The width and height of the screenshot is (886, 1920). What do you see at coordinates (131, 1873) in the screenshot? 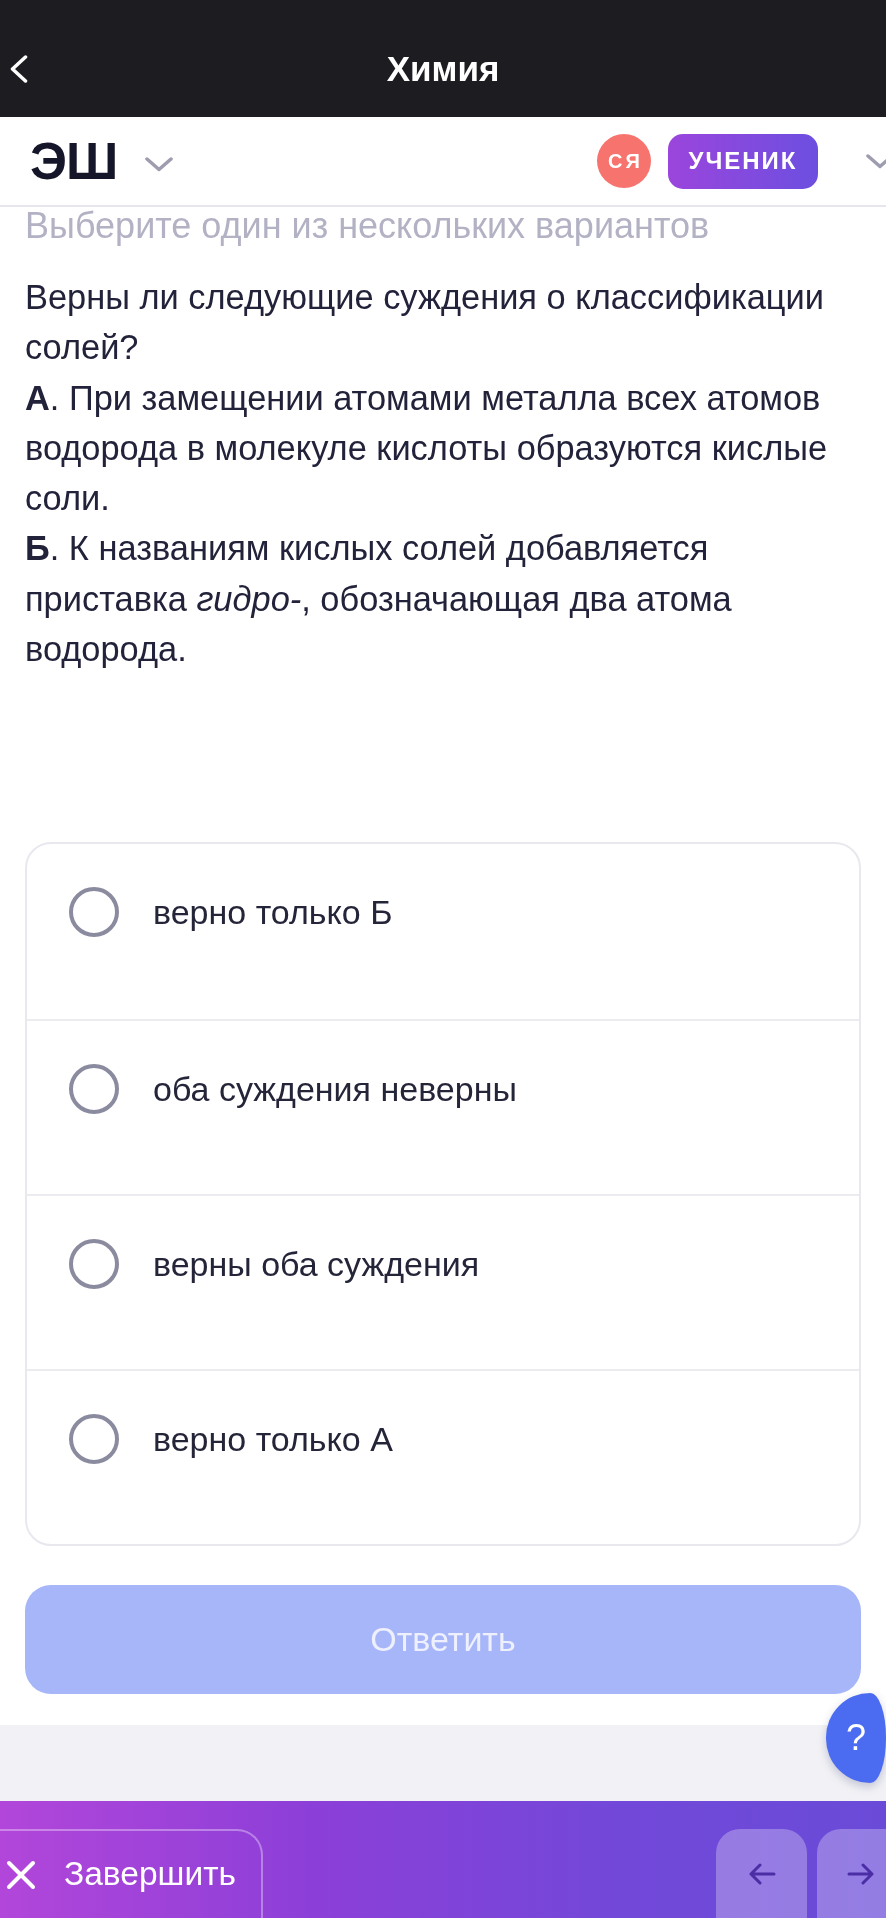
I see `finish-button: Завершить` at bounding box center [131, 1873].